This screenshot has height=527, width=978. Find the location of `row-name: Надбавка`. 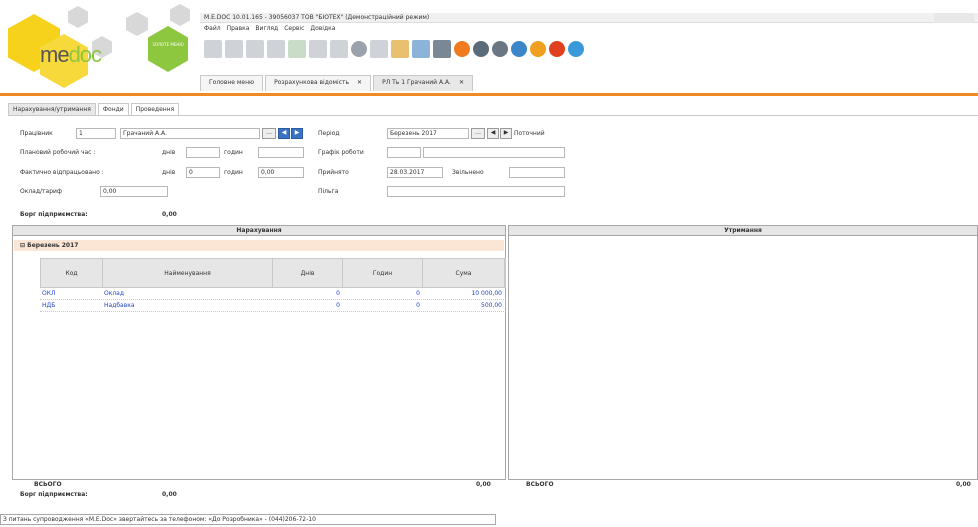

row-name: Надбавка is located at coordinates (119, 305).